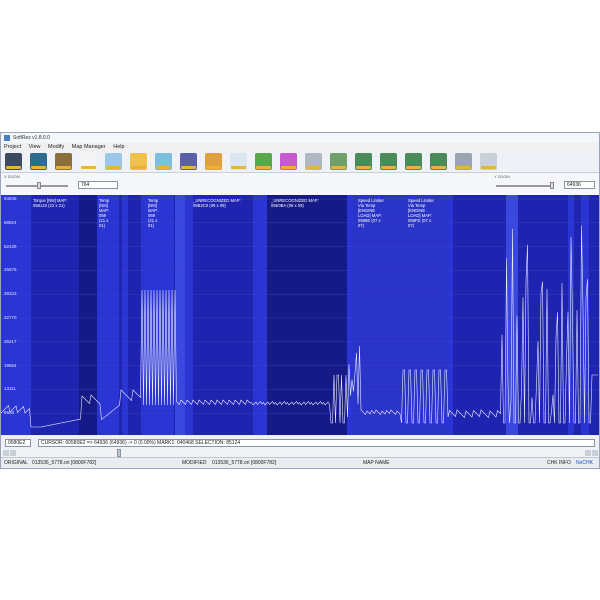 Image resolution: width=600 pixels, height=600 pixels. I want to click on y-tick-label: 26217, so click(10, 341).